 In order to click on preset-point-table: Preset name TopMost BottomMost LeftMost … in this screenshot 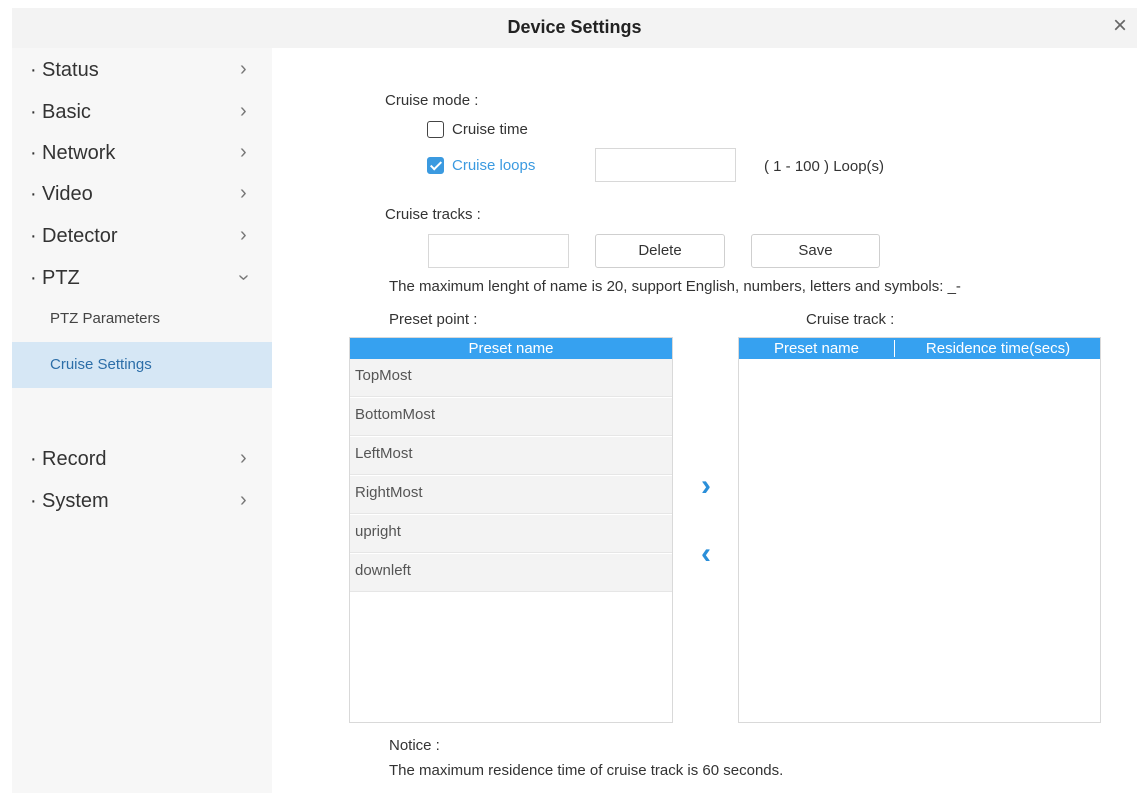, I will do `click(511, 530)`.